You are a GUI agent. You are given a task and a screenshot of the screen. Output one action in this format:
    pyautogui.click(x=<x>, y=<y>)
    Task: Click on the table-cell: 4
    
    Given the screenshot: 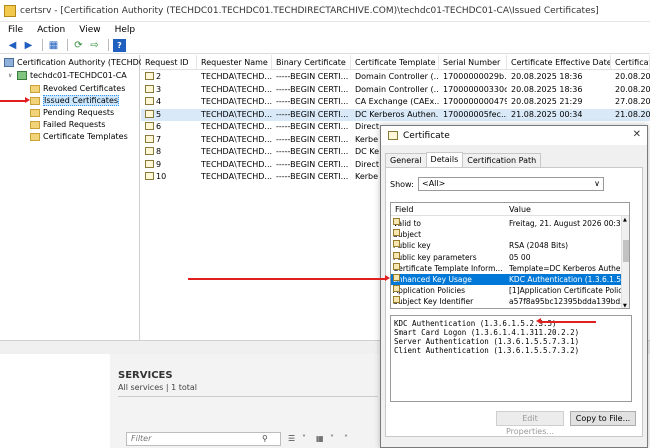 What is the action you would take?
    pyautogui.click(x=169, y=102)
    